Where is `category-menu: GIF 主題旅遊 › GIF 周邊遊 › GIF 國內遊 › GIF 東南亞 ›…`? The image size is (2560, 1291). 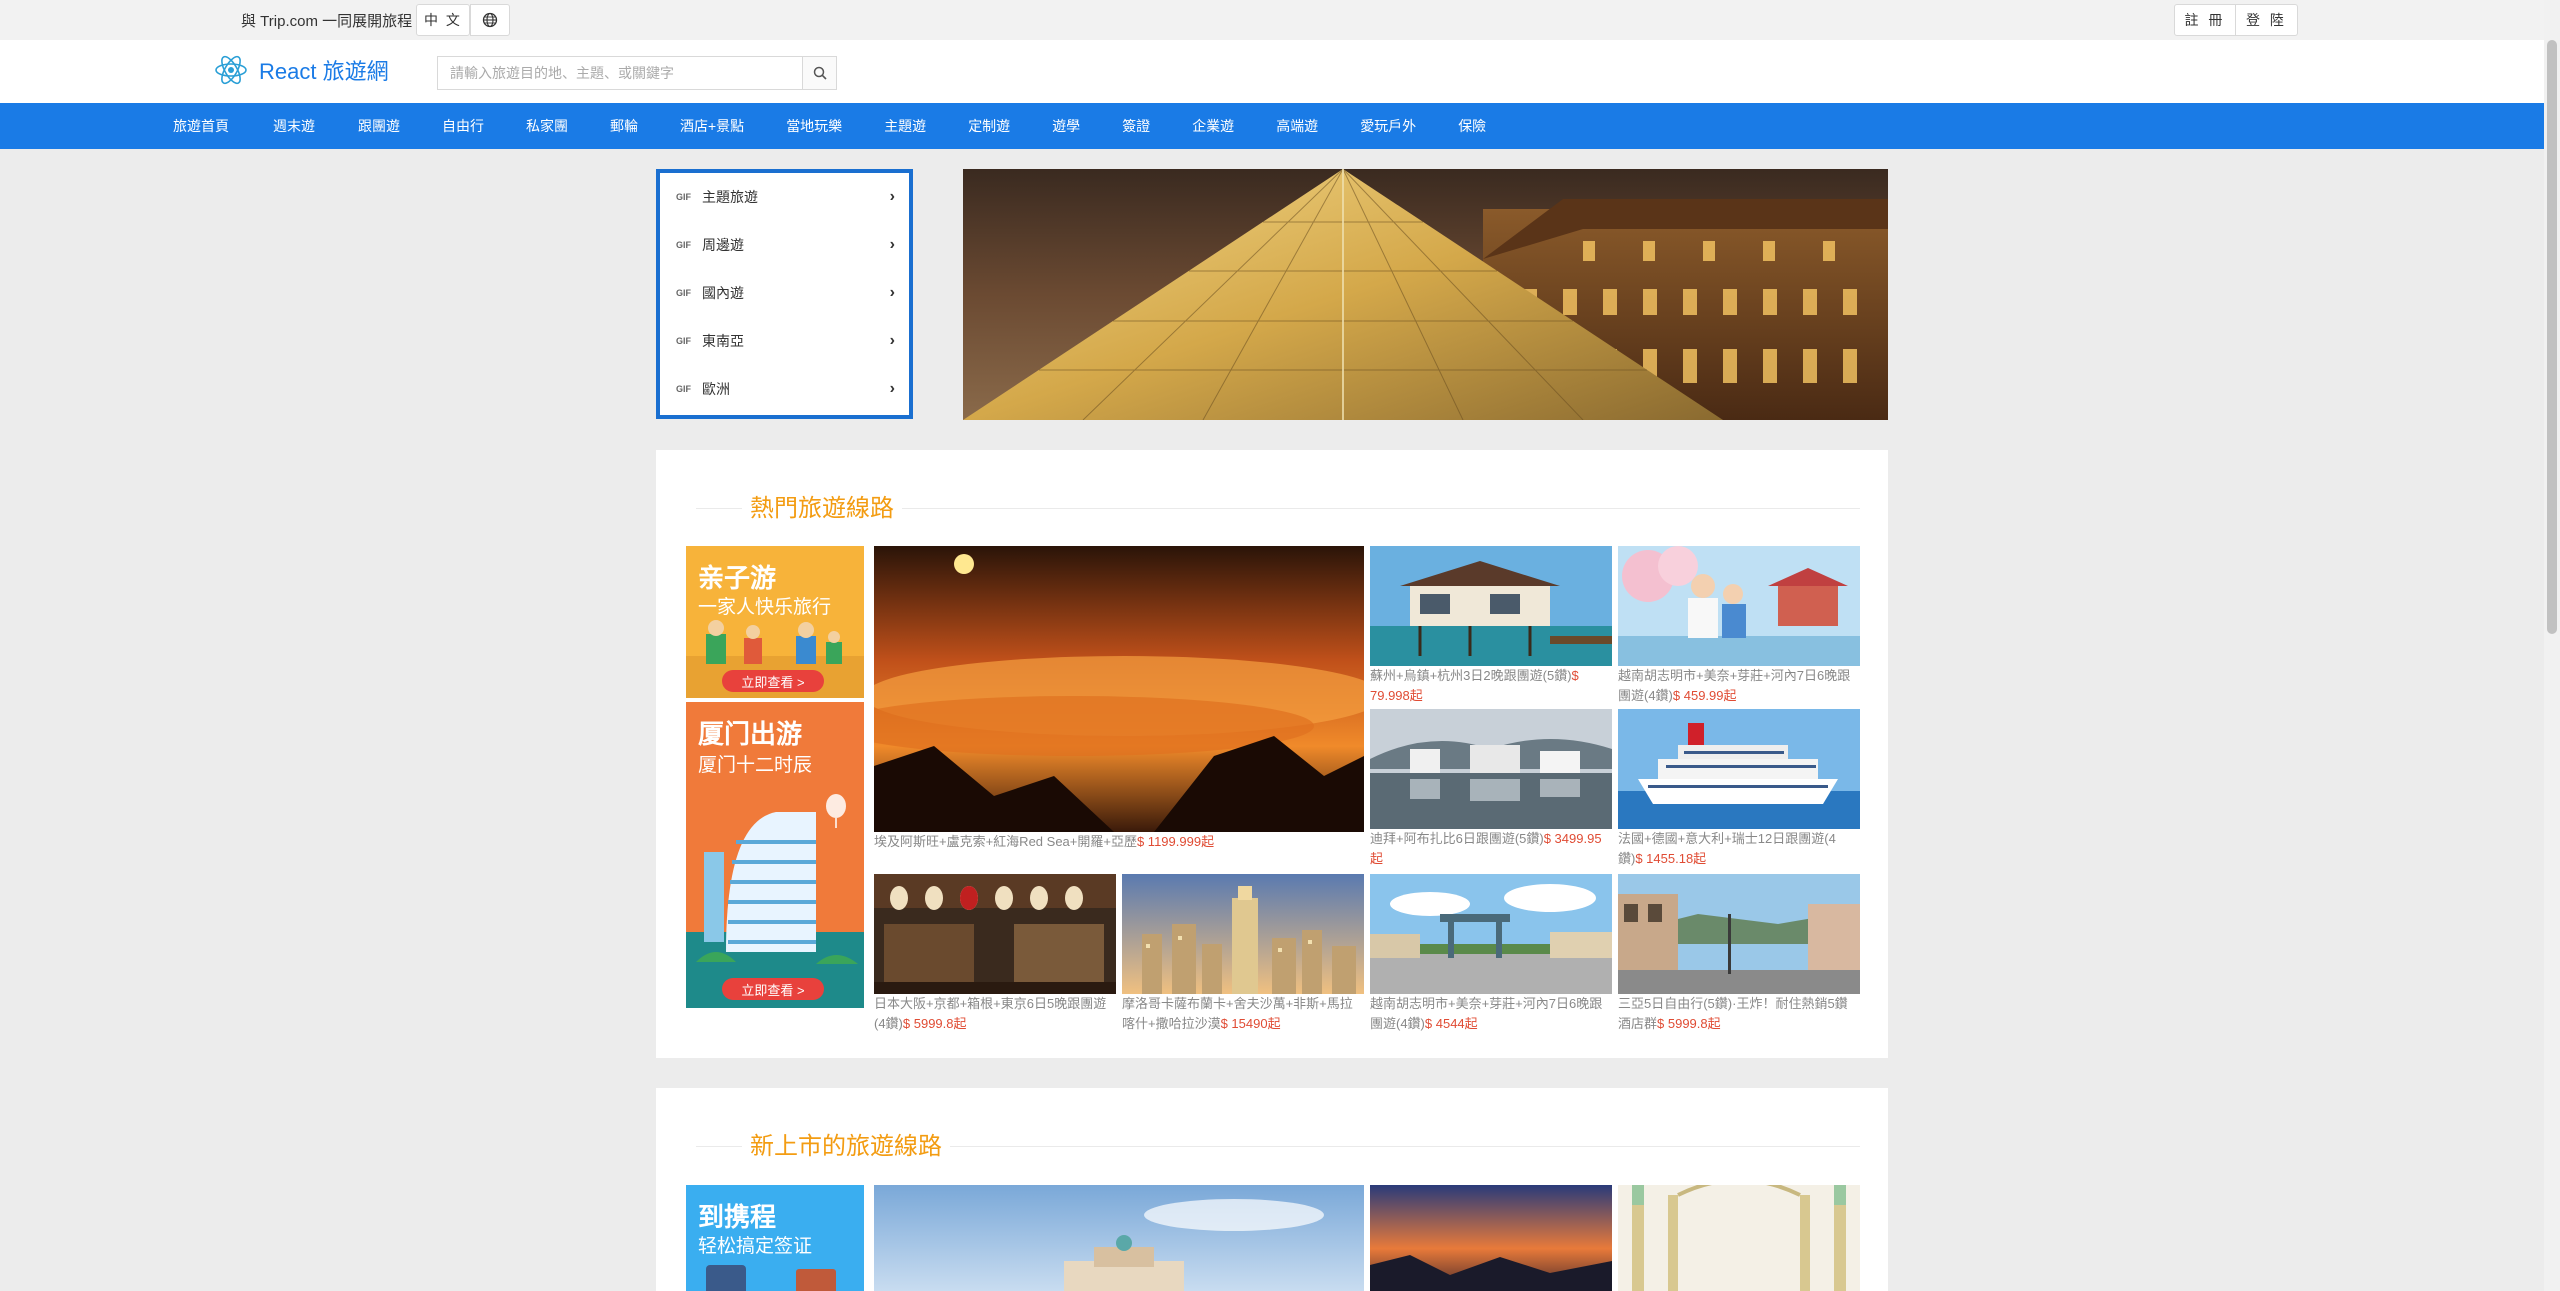
category-menu: GIF 主題旅遊 › GIF 周邊遊 › GIF 國內遊 › GIF 東南亞 ›… is located at coordinates (784, 294).